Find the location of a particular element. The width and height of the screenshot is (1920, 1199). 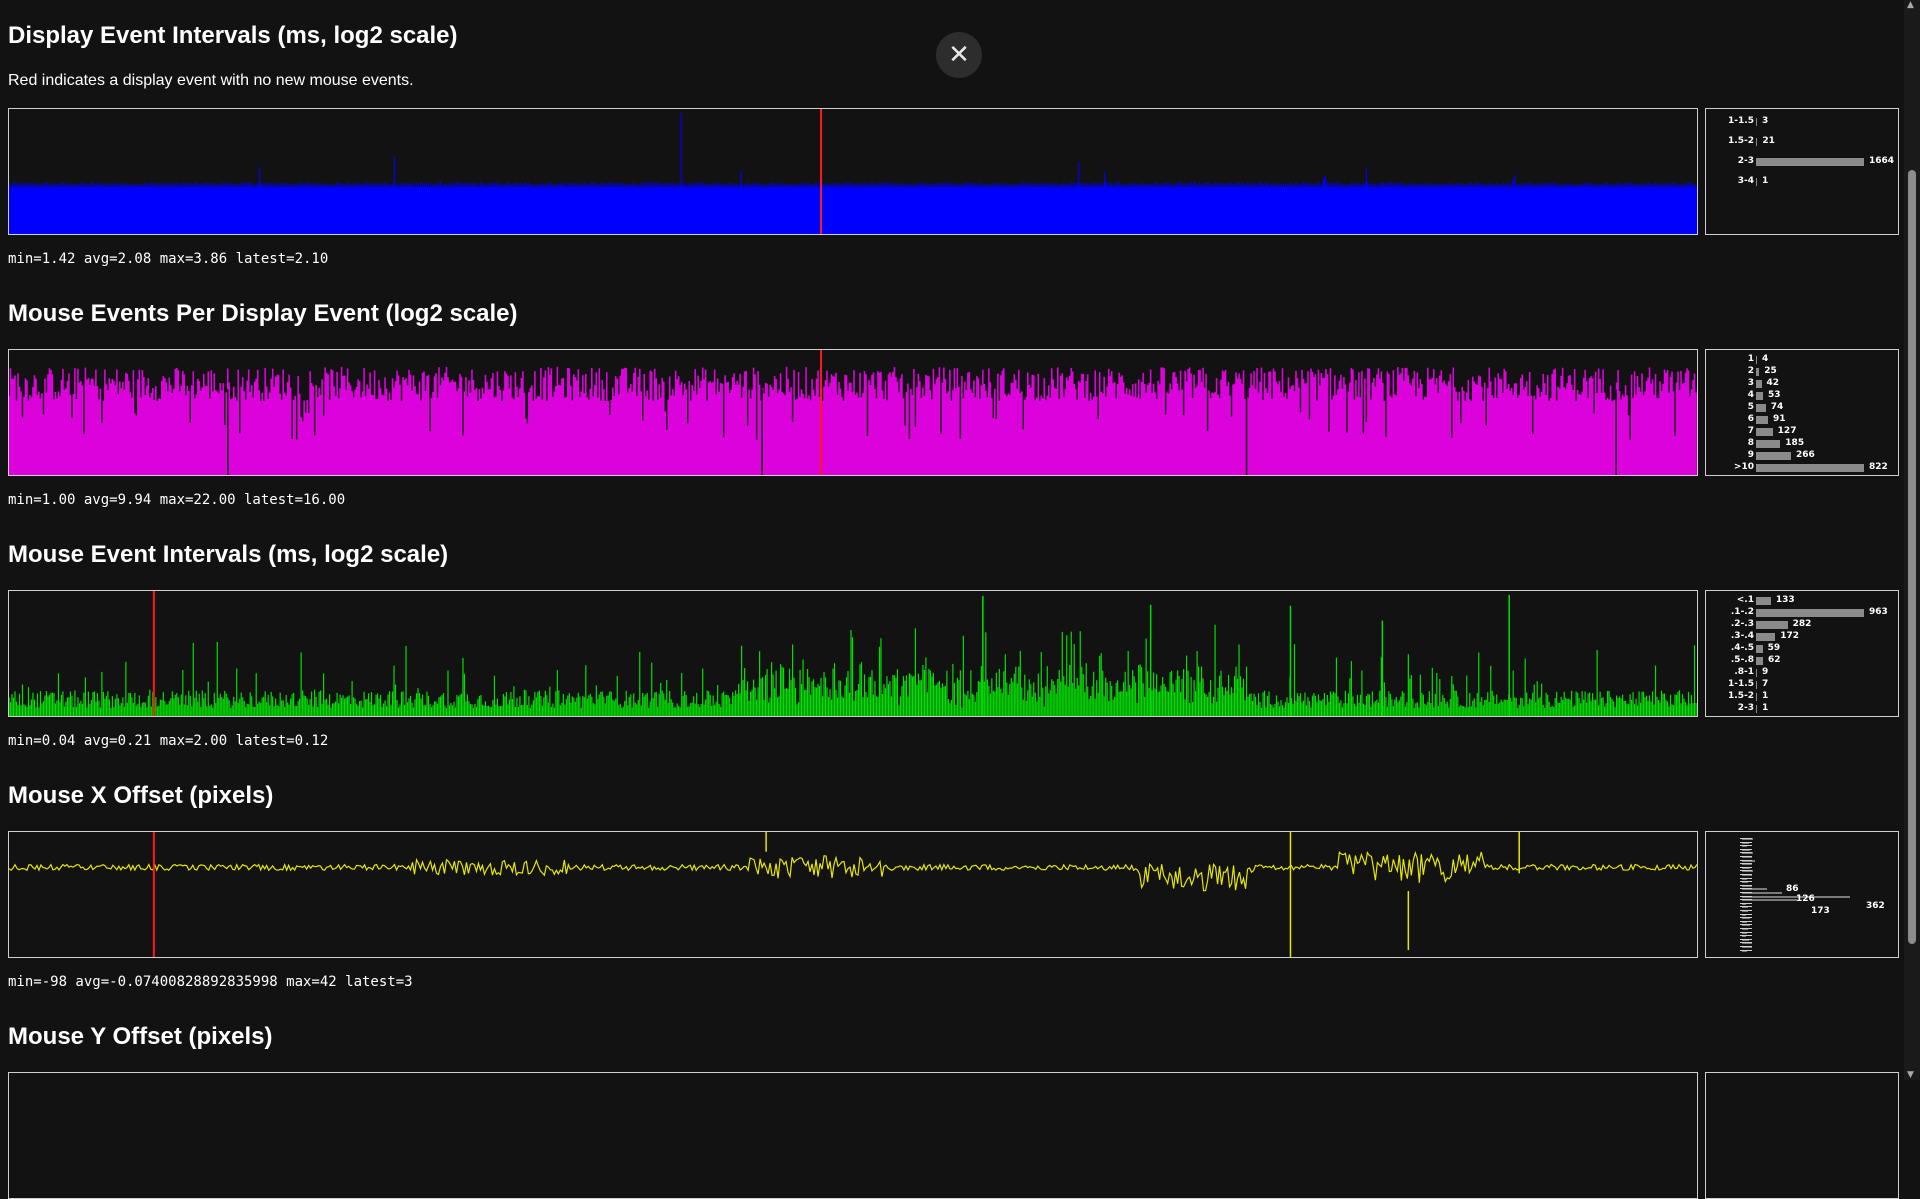

histogram-bucket-label: 5 is located at coordinates (1750, 407).